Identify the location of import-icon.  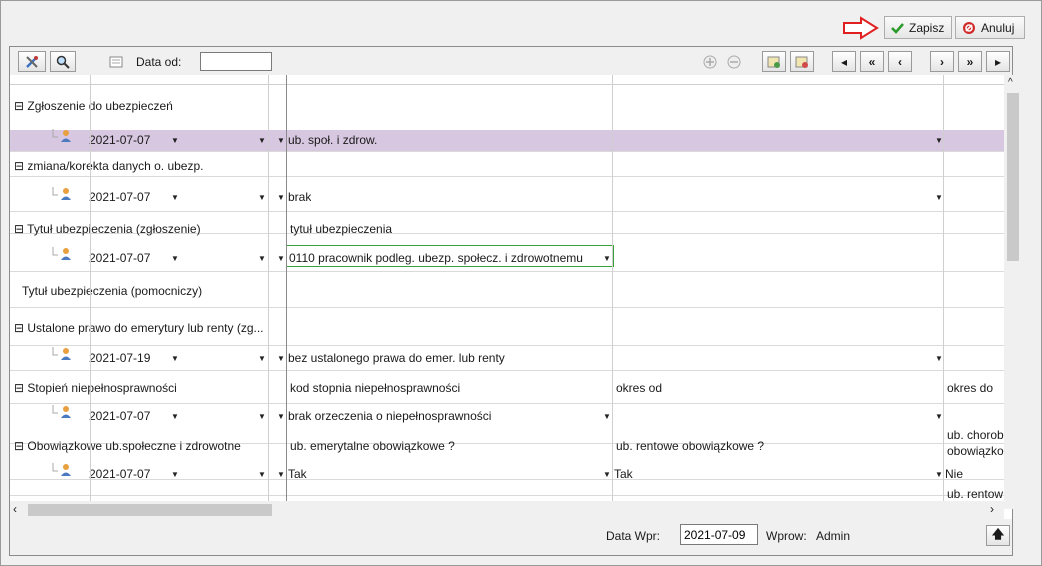
(801, 62).